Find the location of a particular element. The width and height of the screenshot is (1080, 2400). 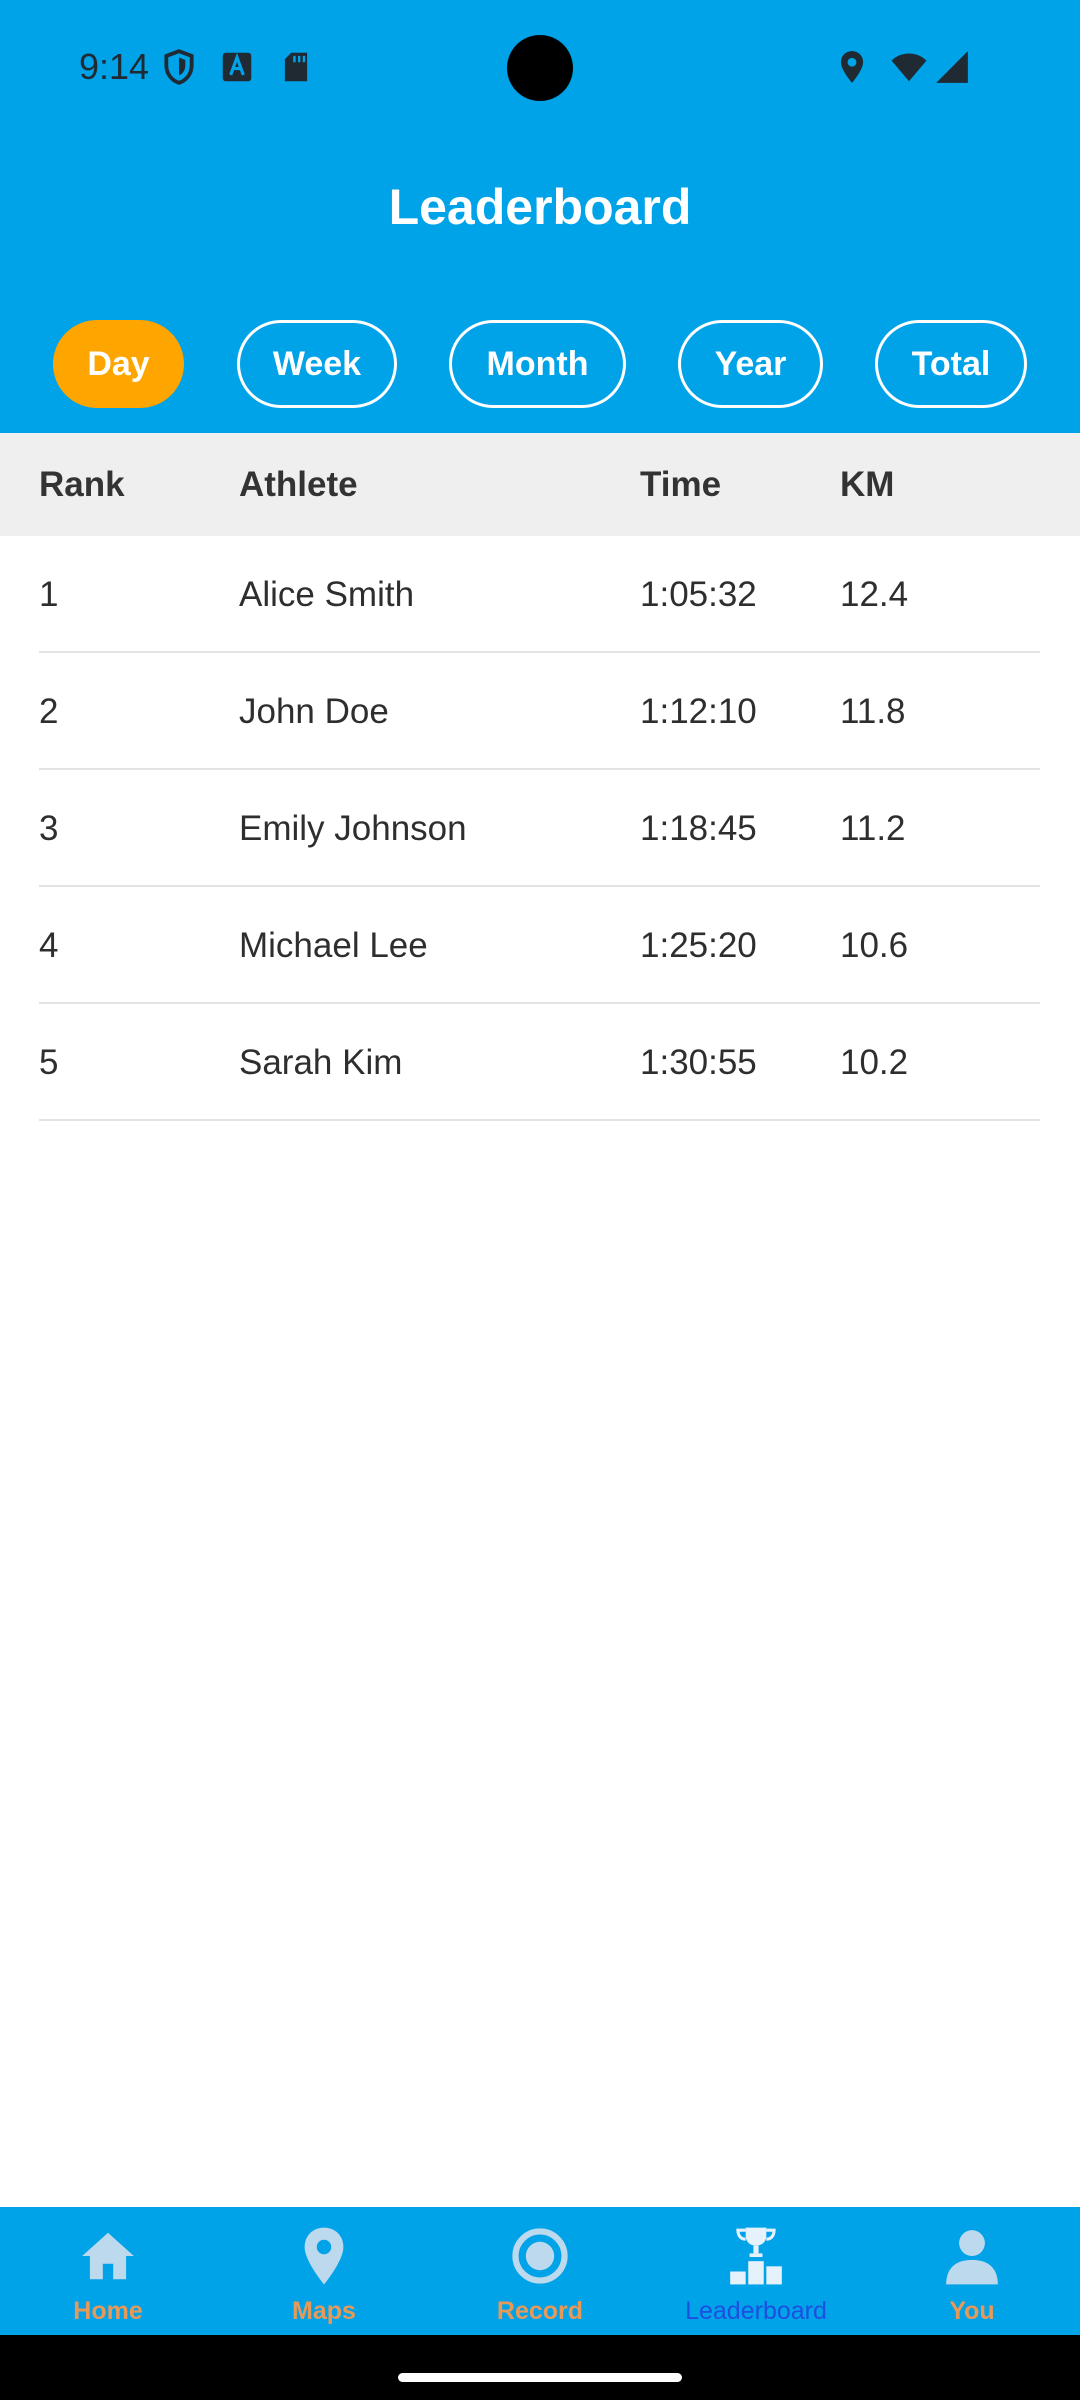

athlete-cell: Alice Smith is located at coordinates (327, 594).